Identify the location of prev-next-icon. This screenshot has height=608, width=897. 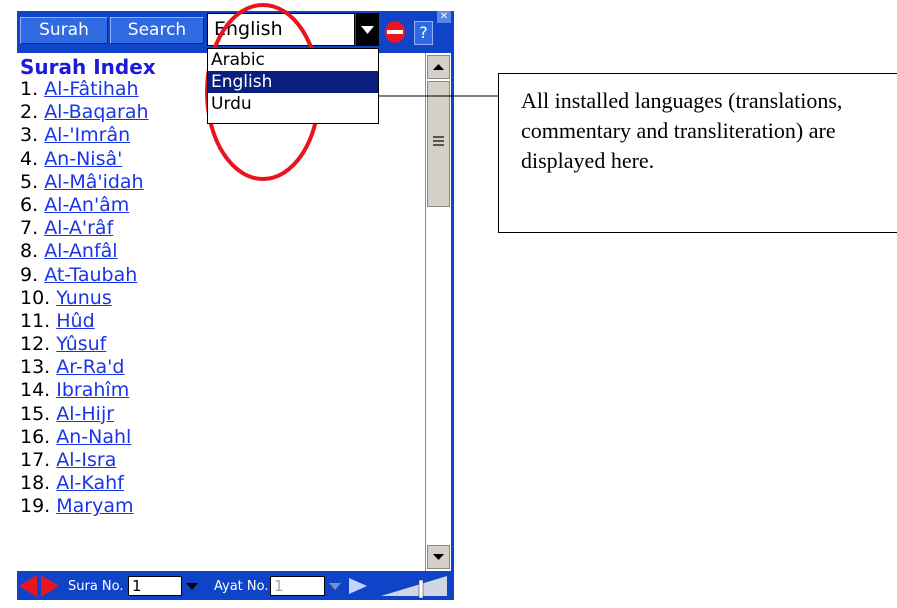
(39, 586).